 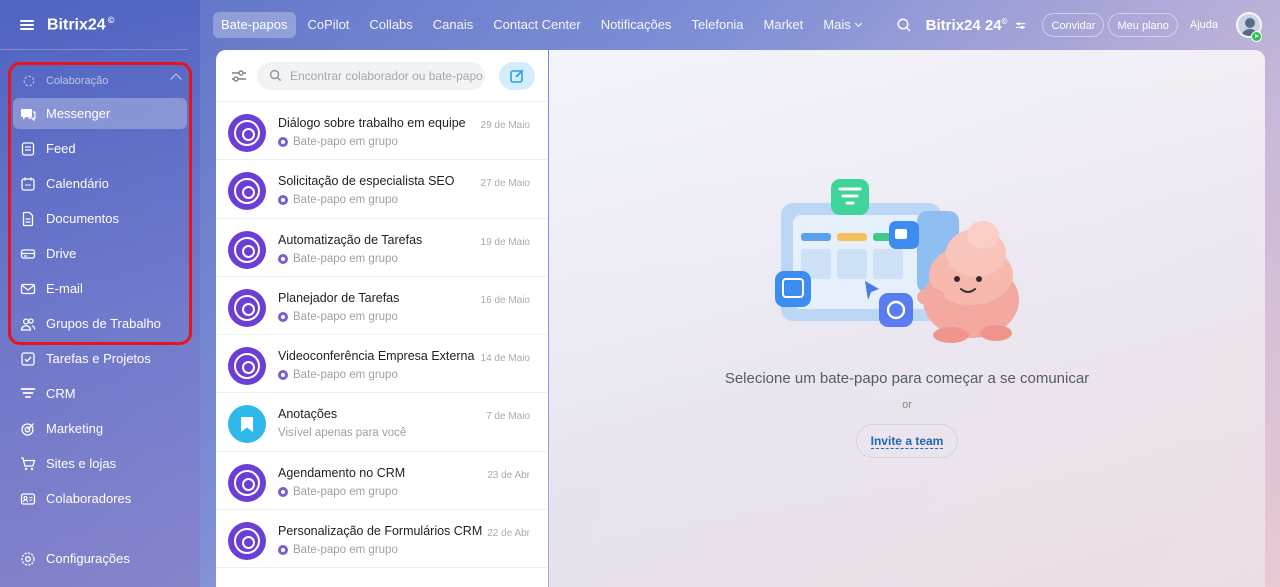 What do you see at coordinates (339, 297) in the screenshot?
I see `chat-title: Planejador de Tarefas` at bounding box center [339, 297].